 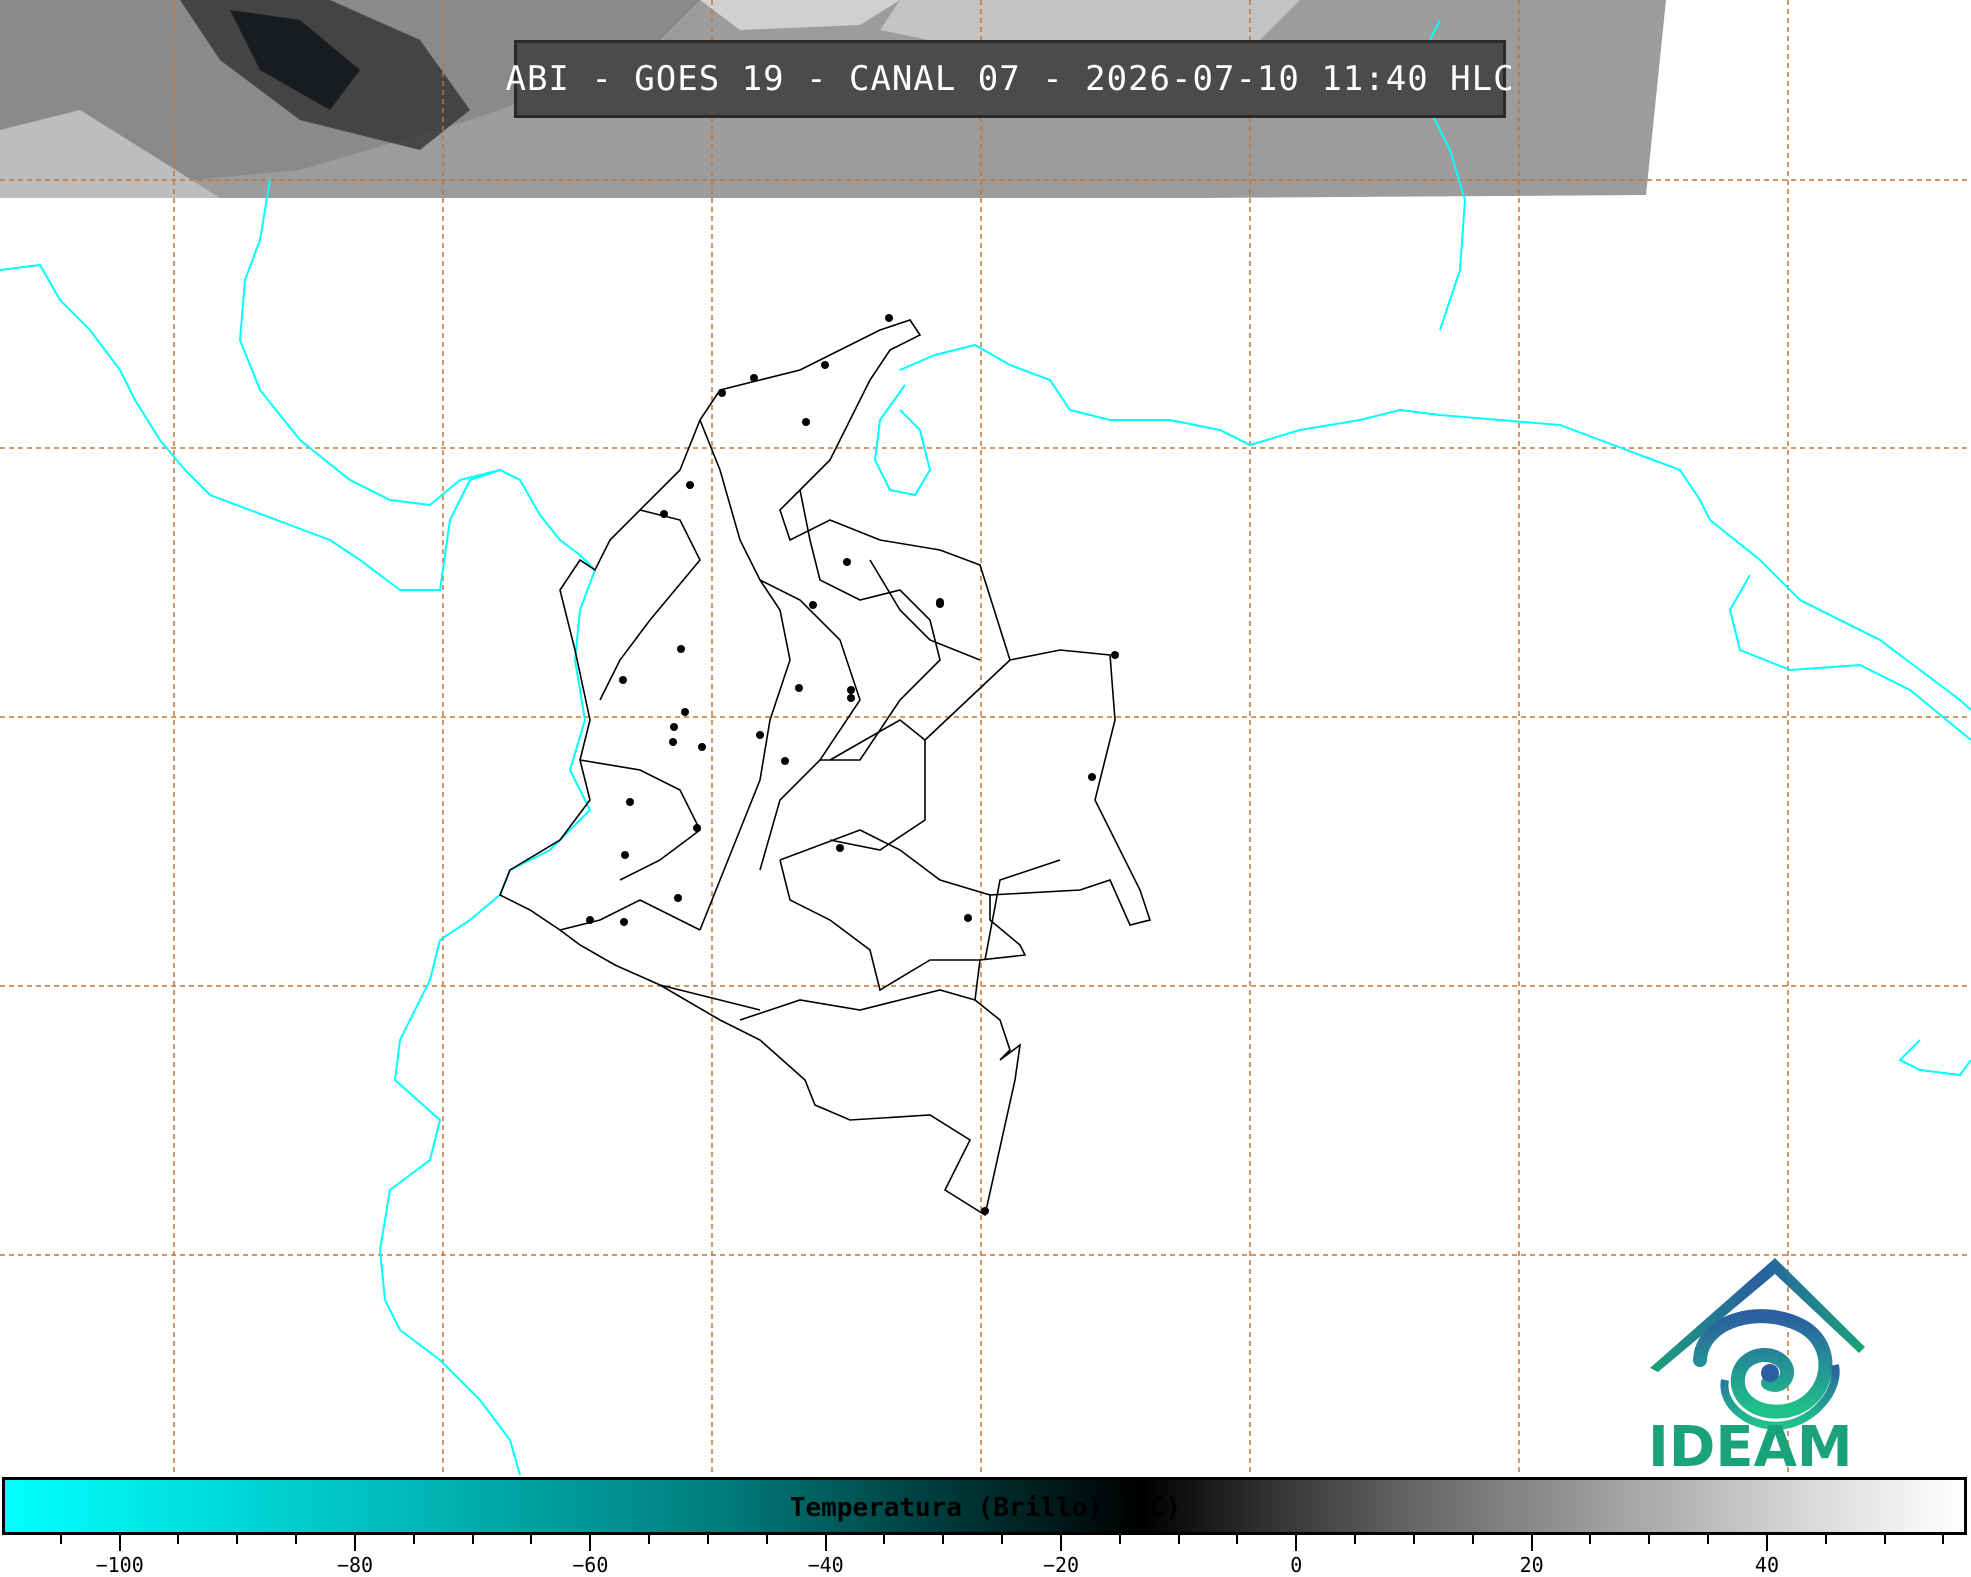 I want to click on colorbar-tick-label: −80, so click(x=355, y=1565).